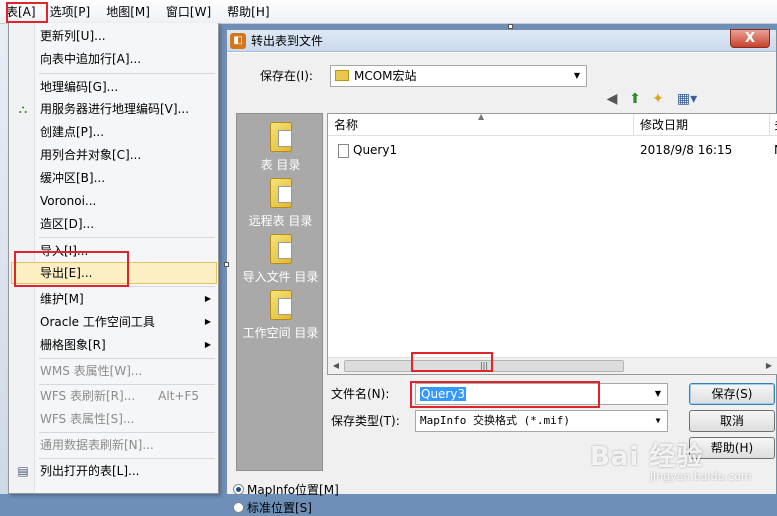 Image resolution: width=777 pixels, height=516 pixels. What do you see at coordinates (552, 124) in the screenshot?
I see `file-list-header: 名称 ▲ 修改日期 多` at bounding box center [552, 124].